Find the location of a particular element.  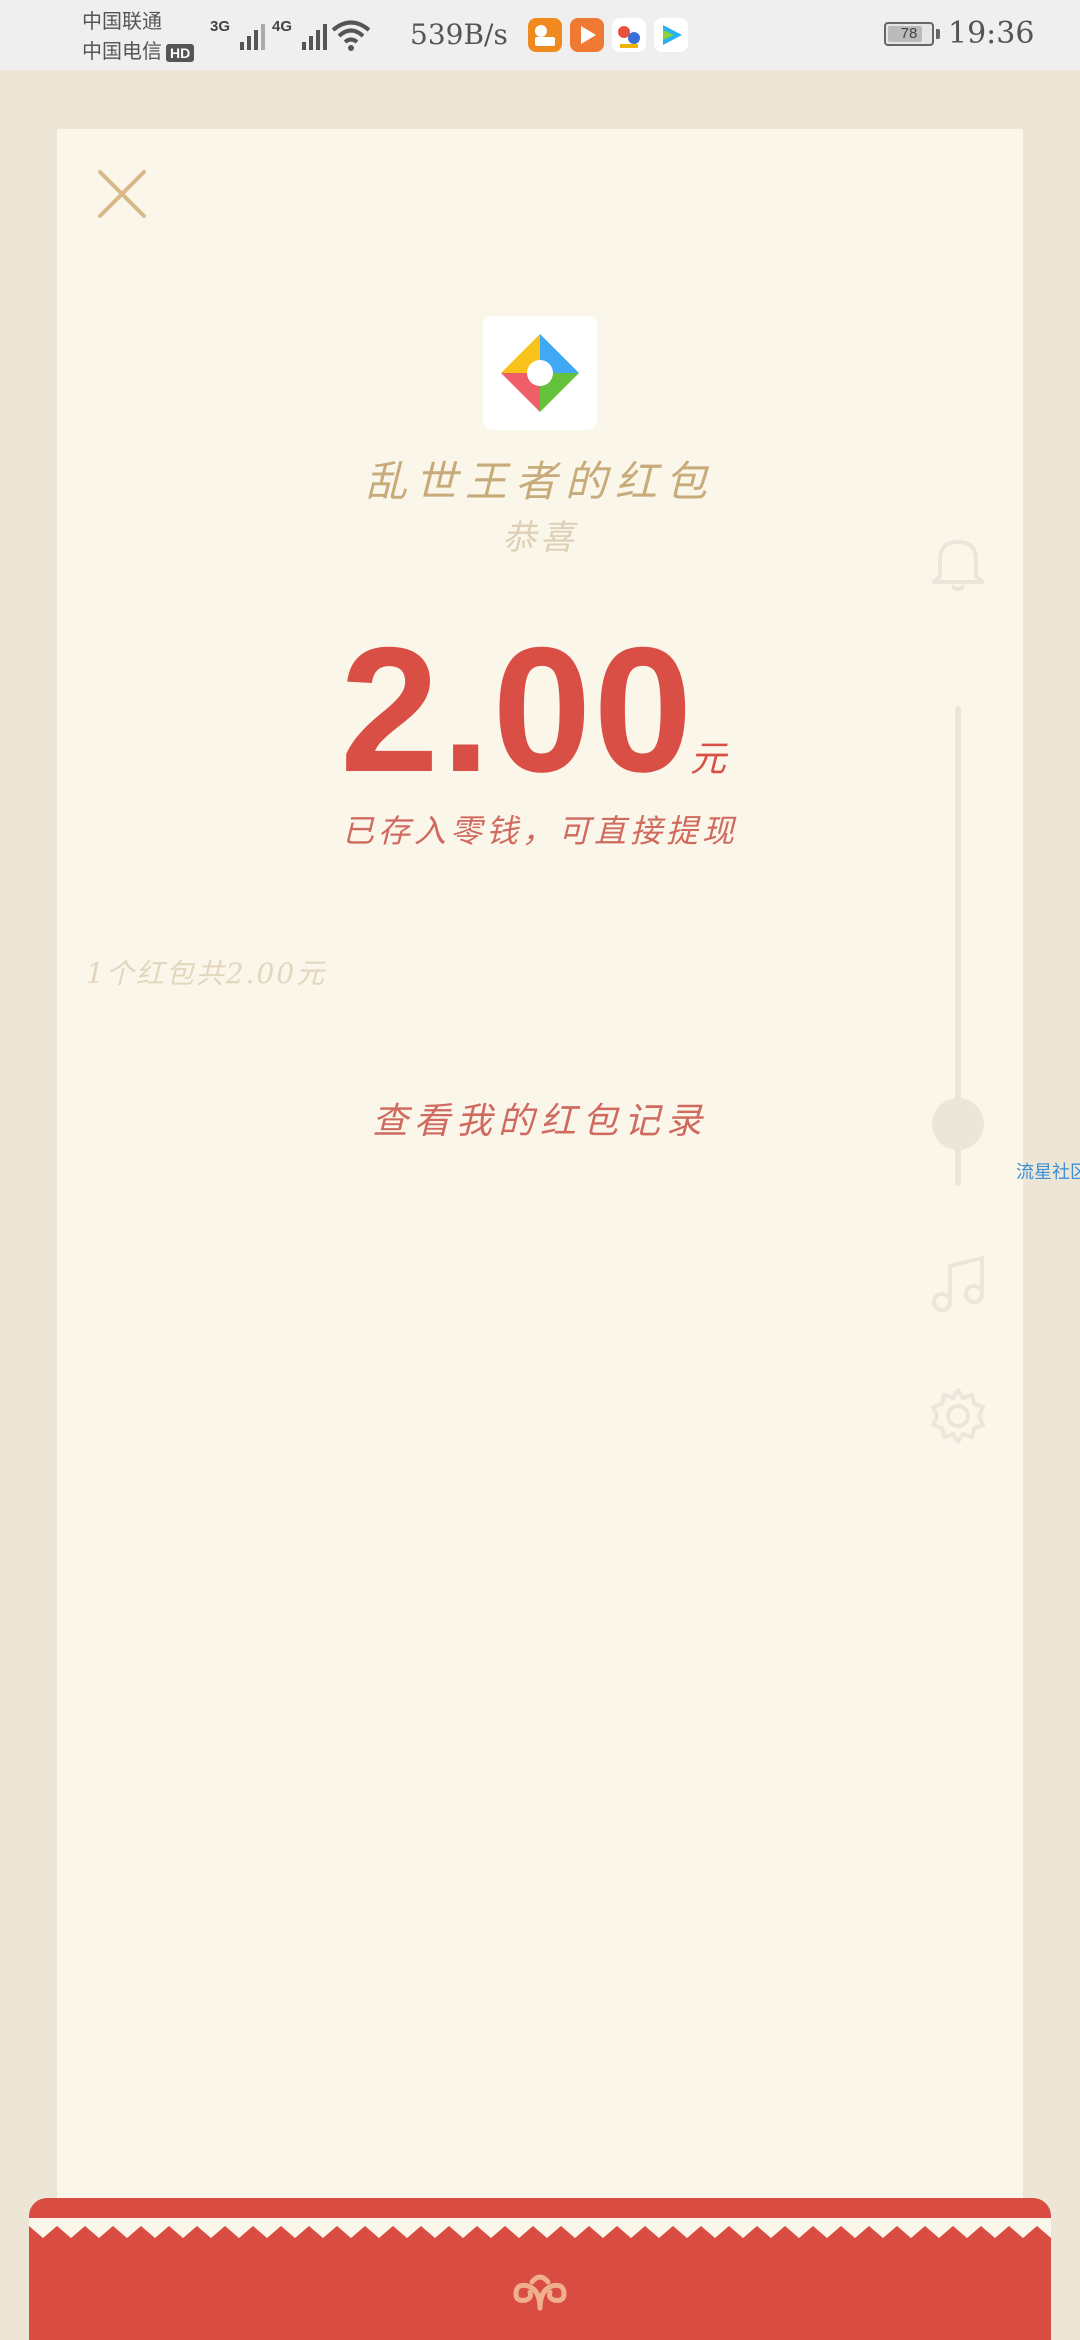

close-button is located at coordinates (122, 194).